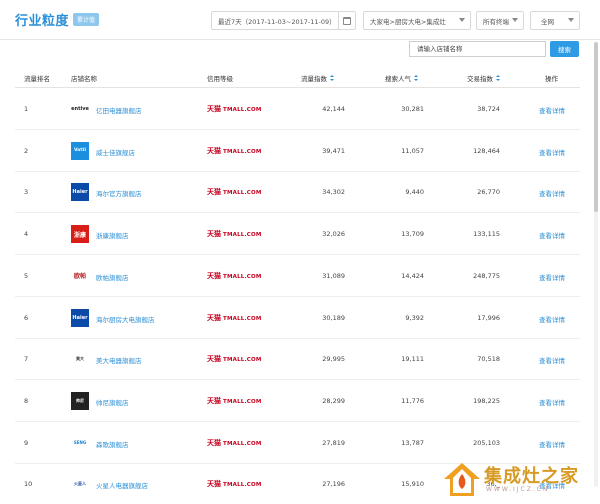  Describe the element at coordinates (314, 79) in the screenshot. I see `header-traffic-label: 流量指数` at that location.